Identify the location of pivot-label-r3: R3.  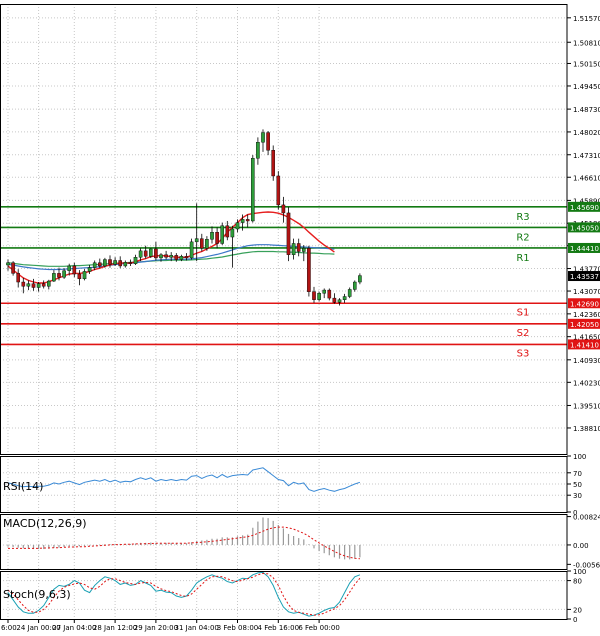
(522, 217).